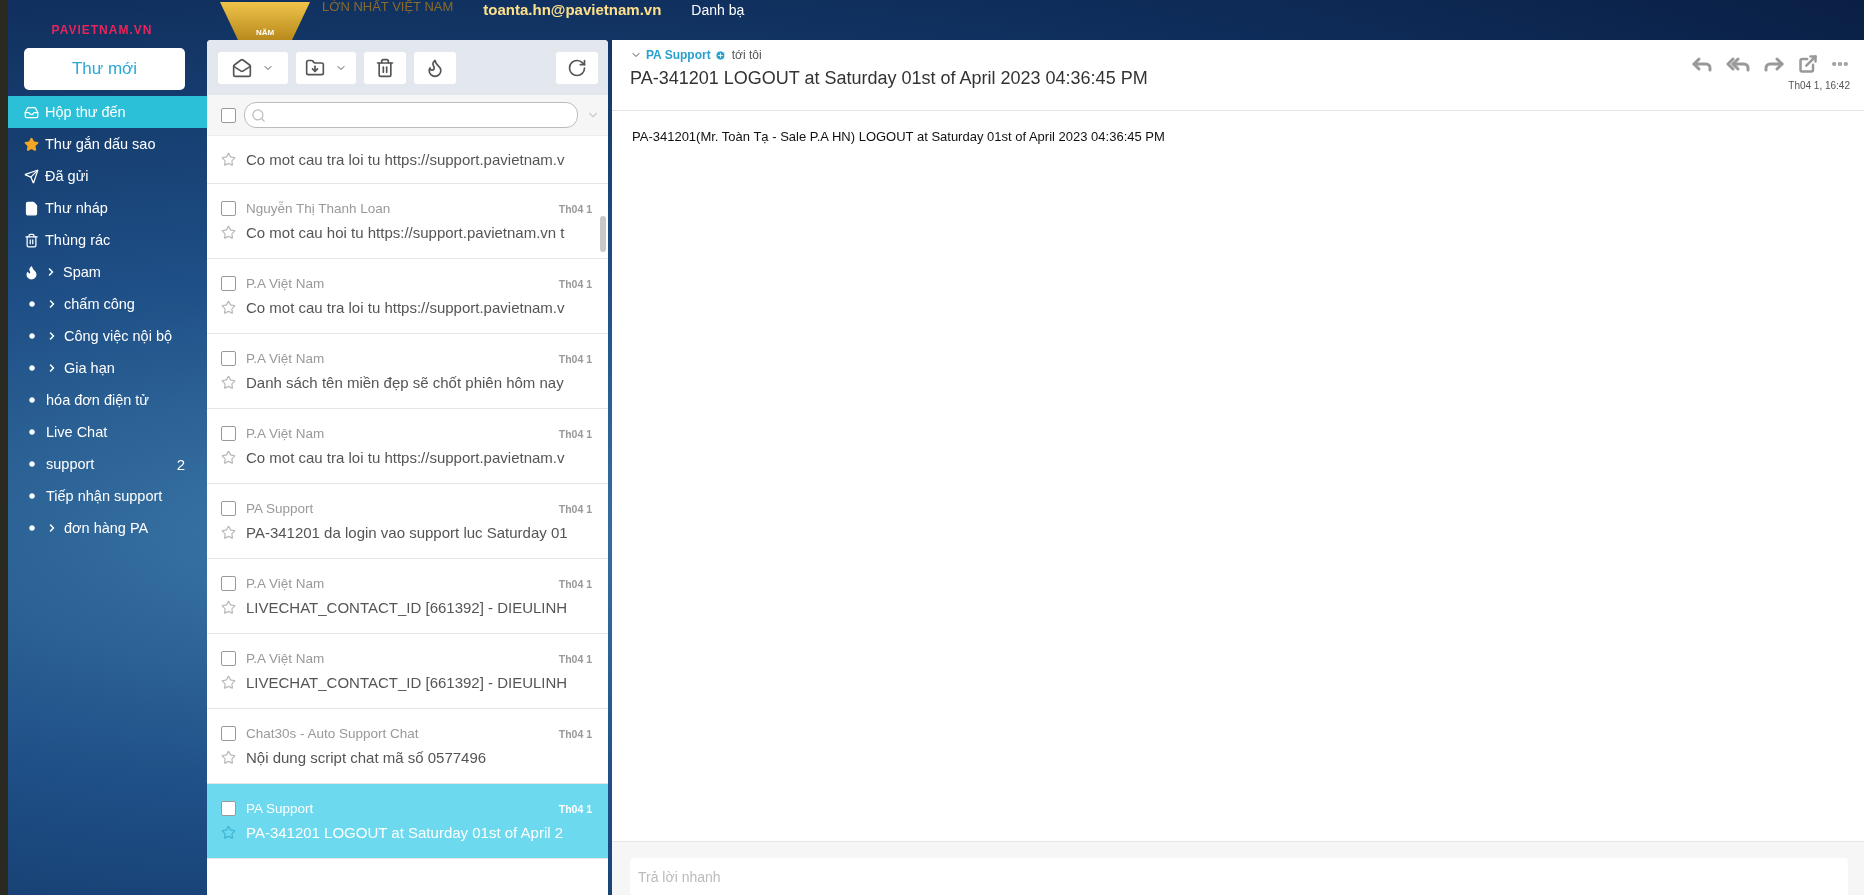  I want to click on message-subject: Co mot cau hoi tu https://support.pavietnam.vn t, so click(405, 232).